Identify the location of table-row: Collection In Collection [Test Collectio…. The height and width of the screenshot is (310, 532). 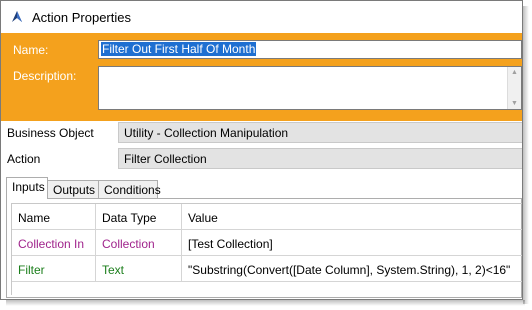
(267, 243).